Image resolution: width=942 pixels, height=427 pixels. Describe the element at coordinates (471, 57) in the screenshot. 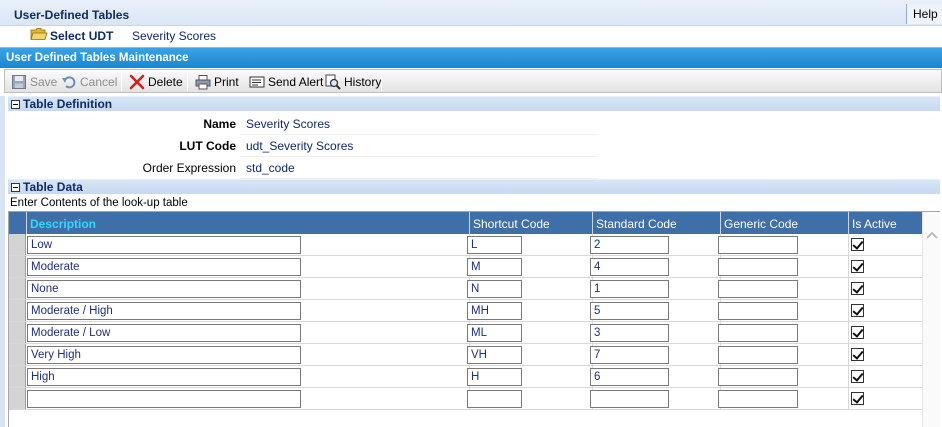

I see `maintenance-header: User Defined Tables Maintenance` at that location.